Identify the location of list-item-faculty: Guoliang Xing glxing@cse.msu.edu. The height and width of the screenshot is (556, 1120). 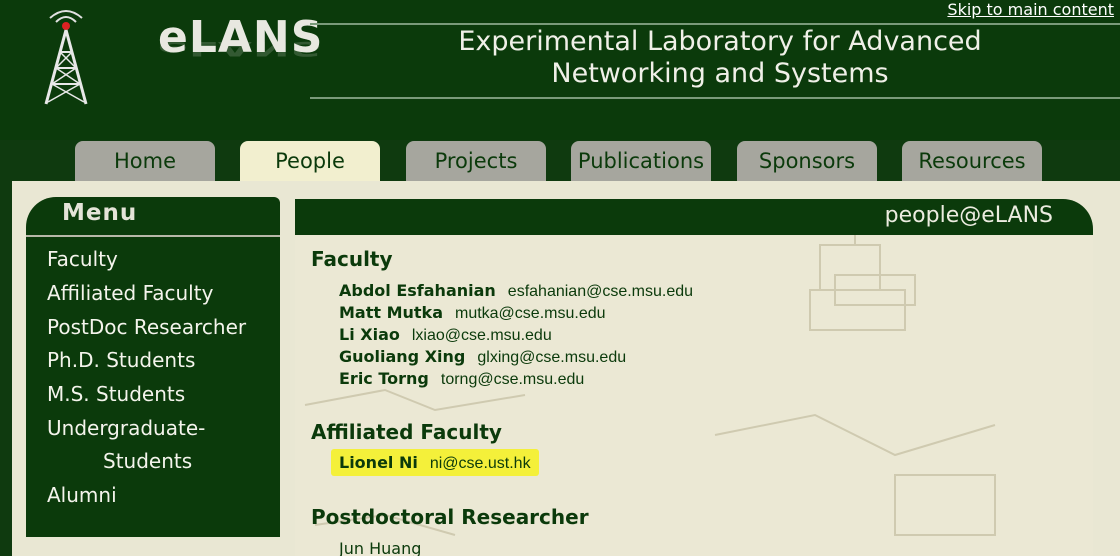
(482, 357).